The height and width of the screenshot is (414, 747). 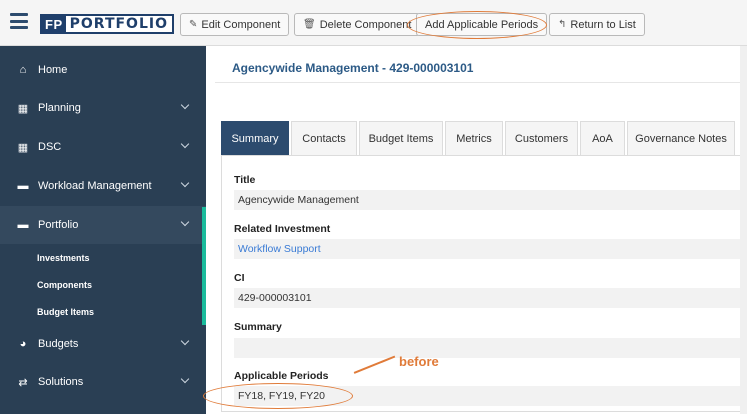 I want to click on portfolio-submenu, so click(x=101, y=285).